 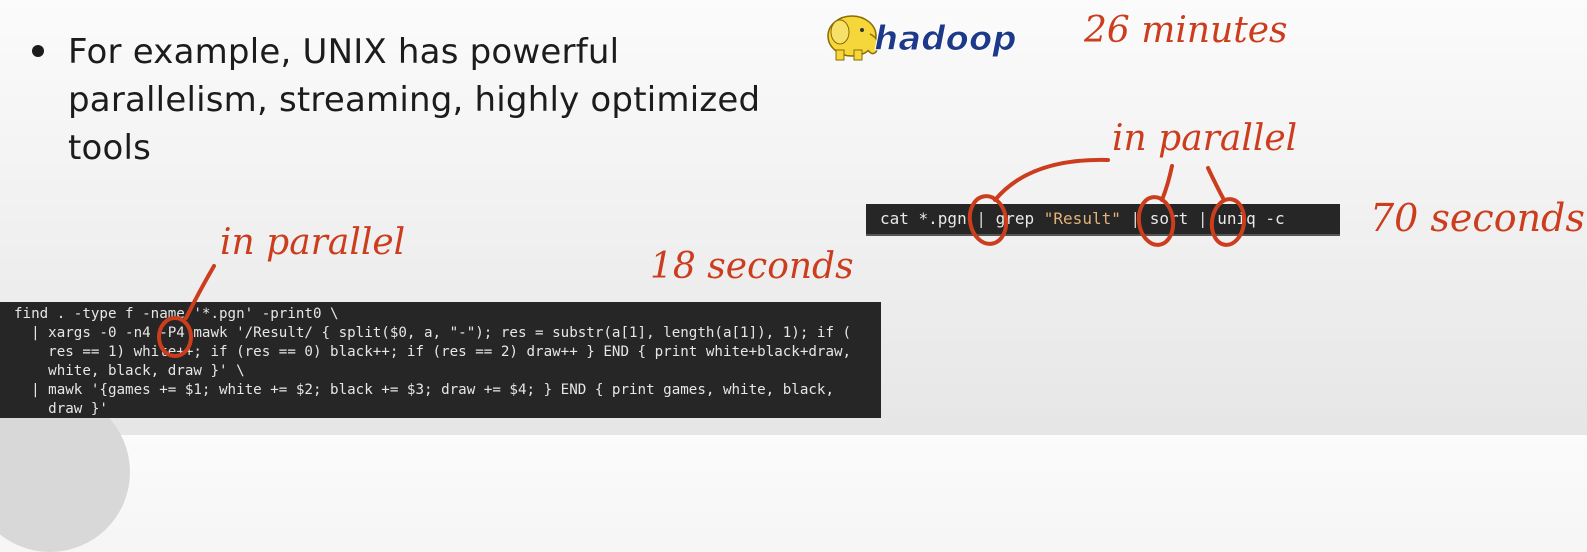 I want to click on grep-argument: "Result", so click(x=1082, y=218).